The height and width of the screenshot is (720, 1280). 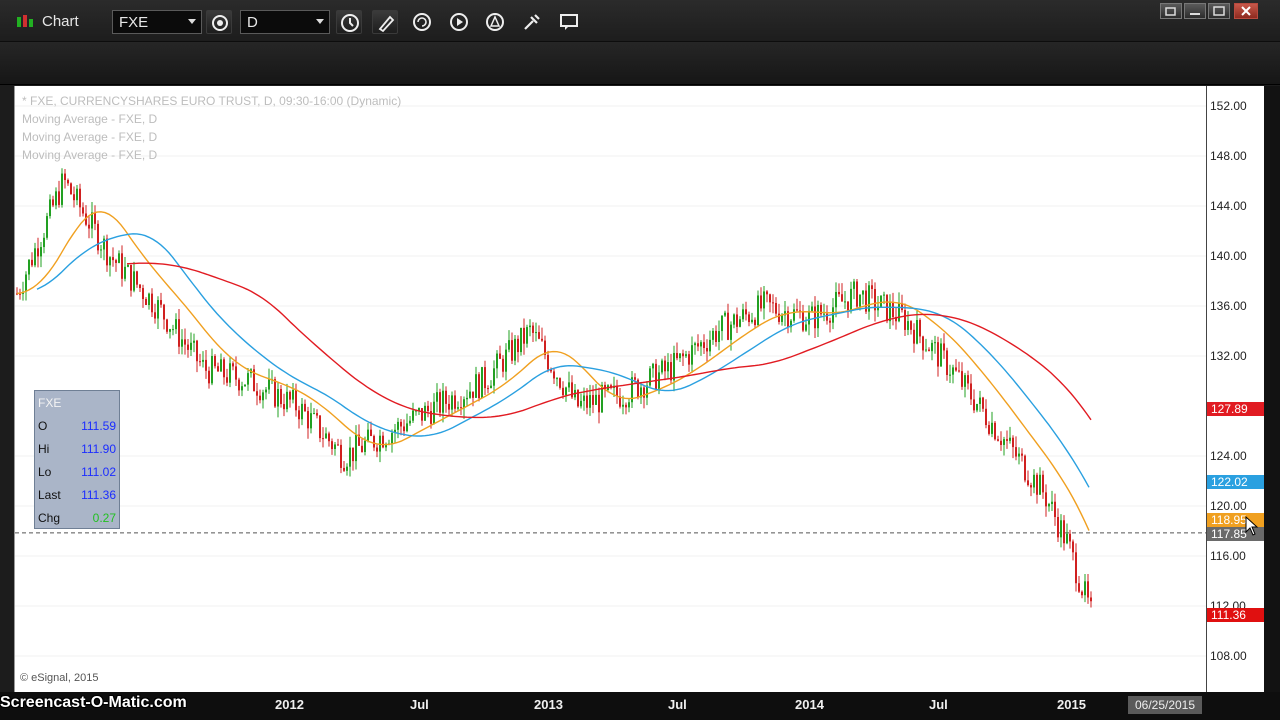 I want to click on y-tick: 124.00, so click(x=1228, y=456).